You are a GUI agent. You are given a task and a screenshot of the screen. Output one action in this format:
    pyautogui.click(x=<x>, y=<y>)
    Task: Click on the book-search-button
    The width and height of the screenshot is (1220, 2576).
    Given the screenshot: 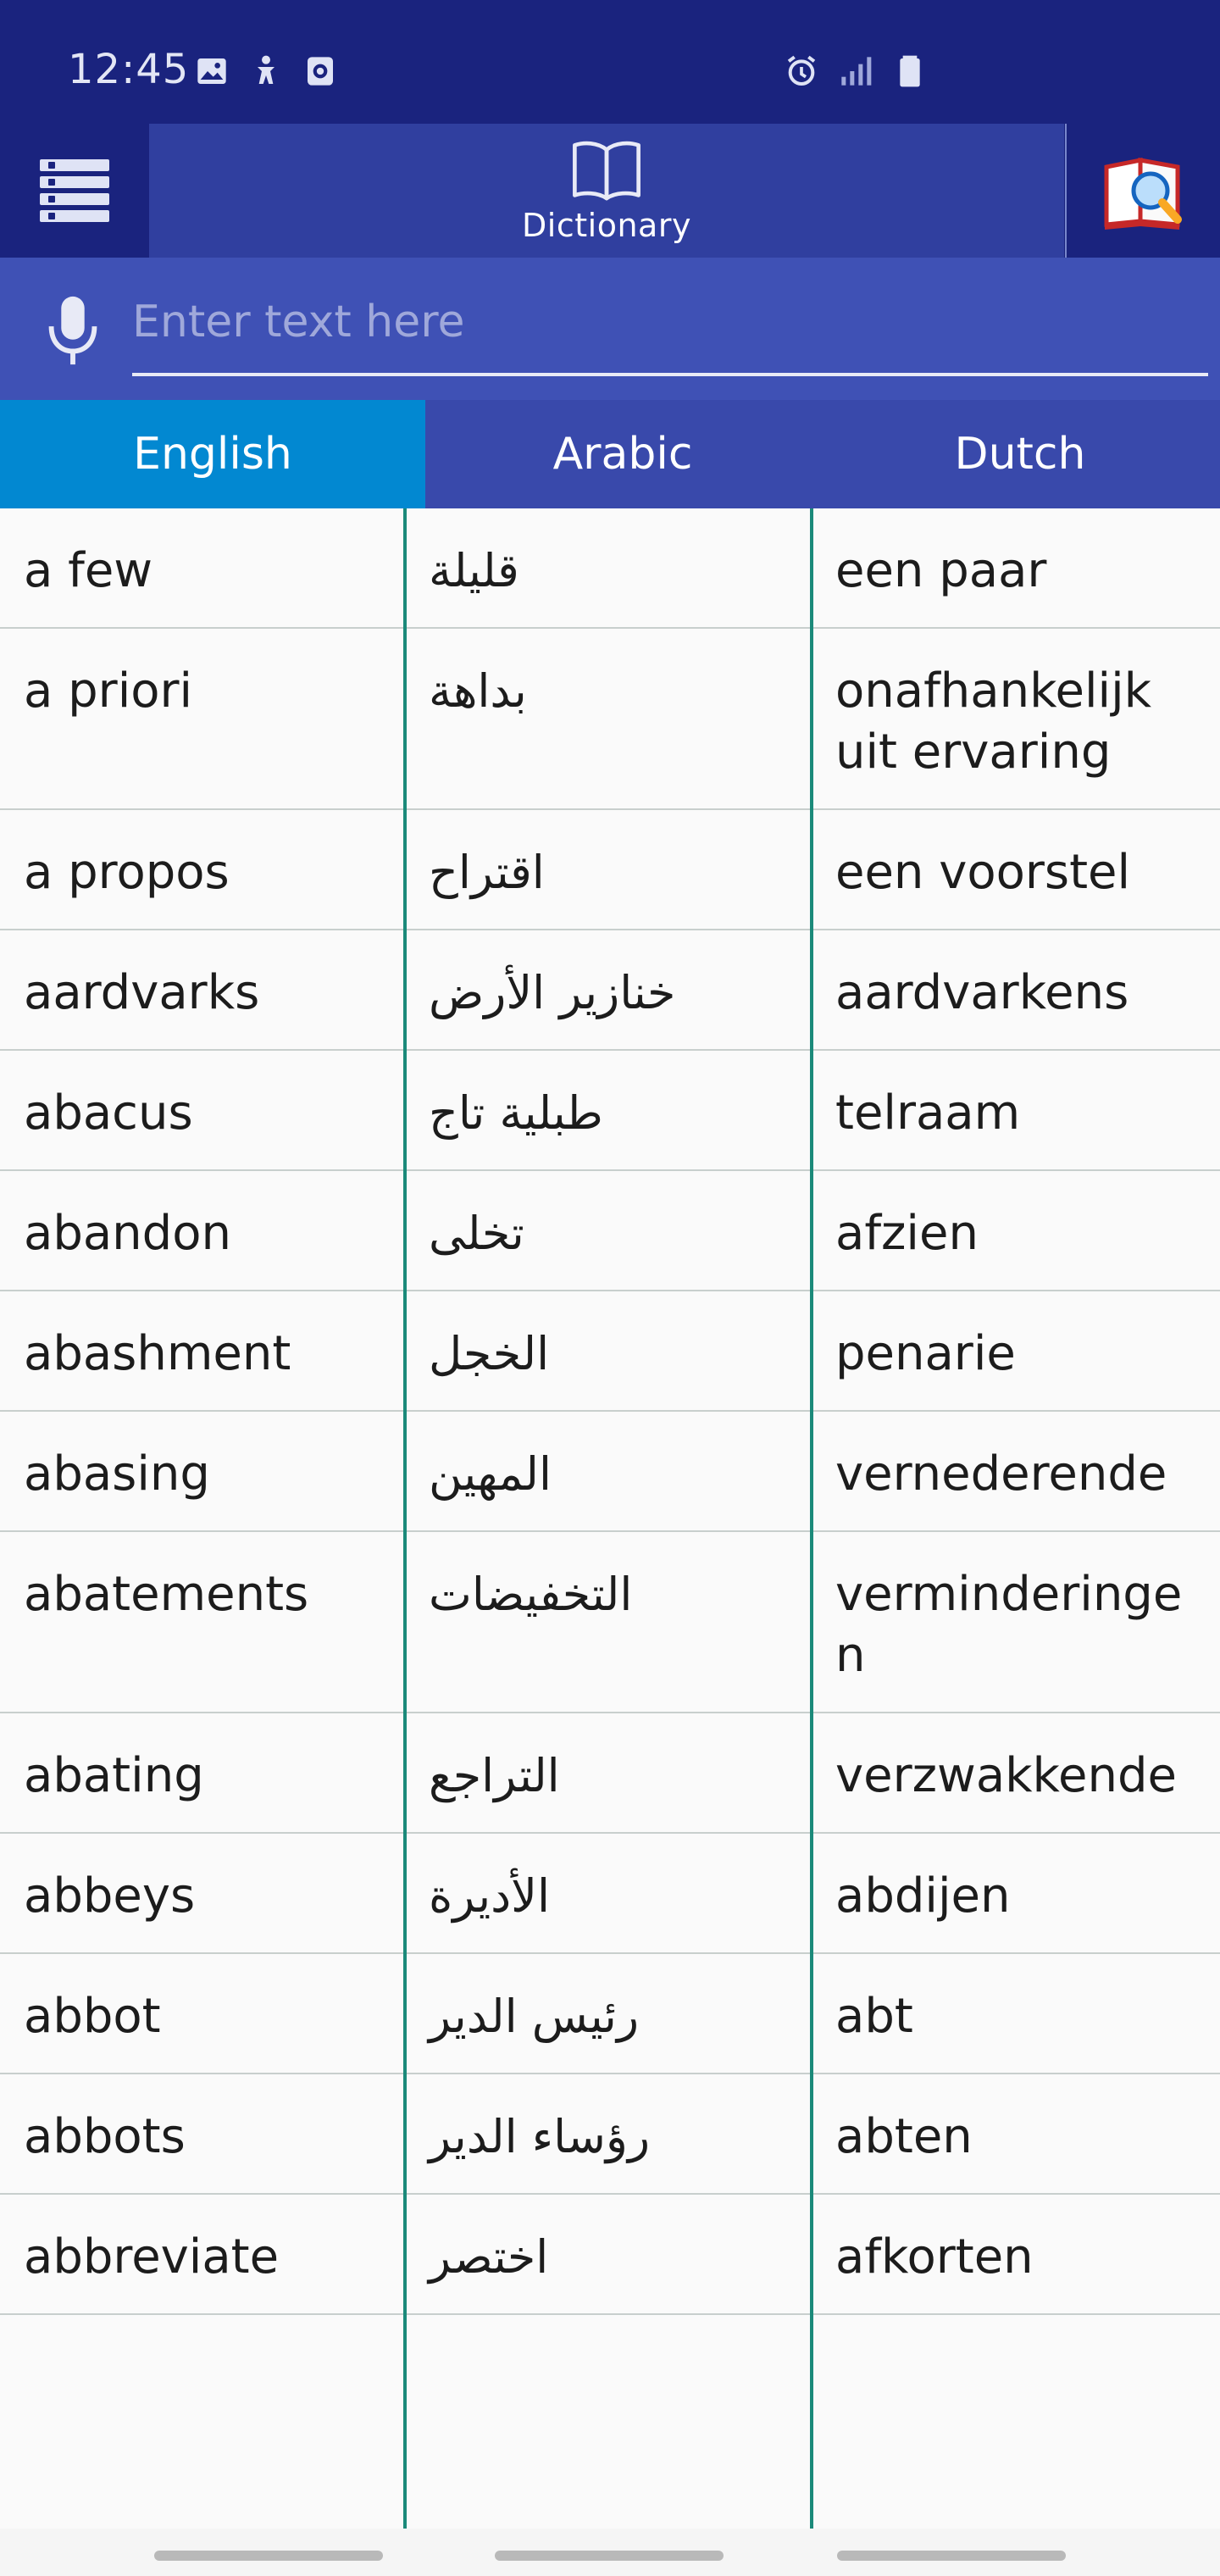 What is the action you would take?
    pyautogui.click(x=1144, y=191)
    